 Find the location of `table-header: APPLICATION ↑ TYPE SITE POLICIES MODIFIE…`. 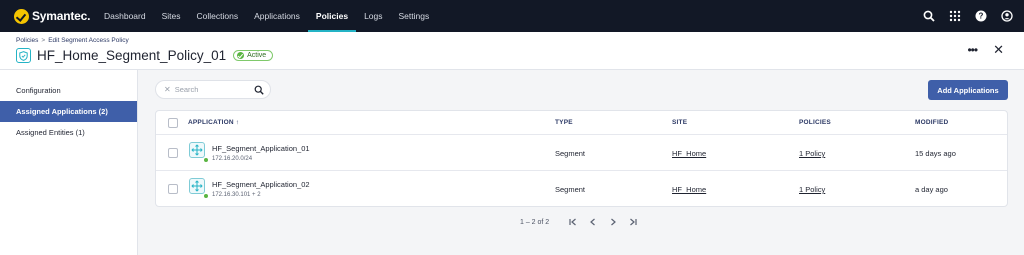

table-header: APPLICATION ↑ TYPE SITE POLICIES MODIFIE… is located at coordinates (581, 123).